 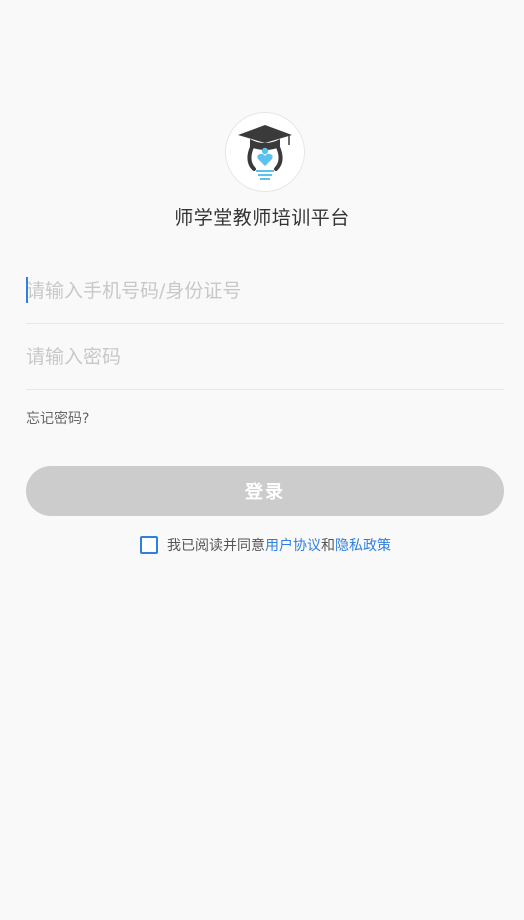 What do you see at coordinates (363, 545) in the screenshot?
I see `privacy-policy-link: 隐私政策` at bounding box center [363, 545].